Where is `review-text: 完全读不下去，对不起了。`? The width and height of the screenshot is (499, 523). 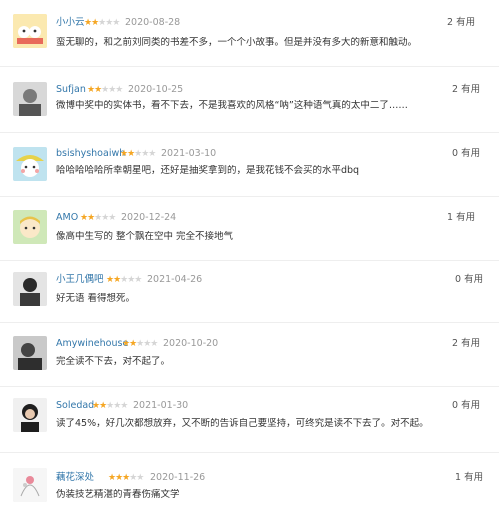 review-text: 完全读不下去，对不起了。 is located at coordinates (113, 361).